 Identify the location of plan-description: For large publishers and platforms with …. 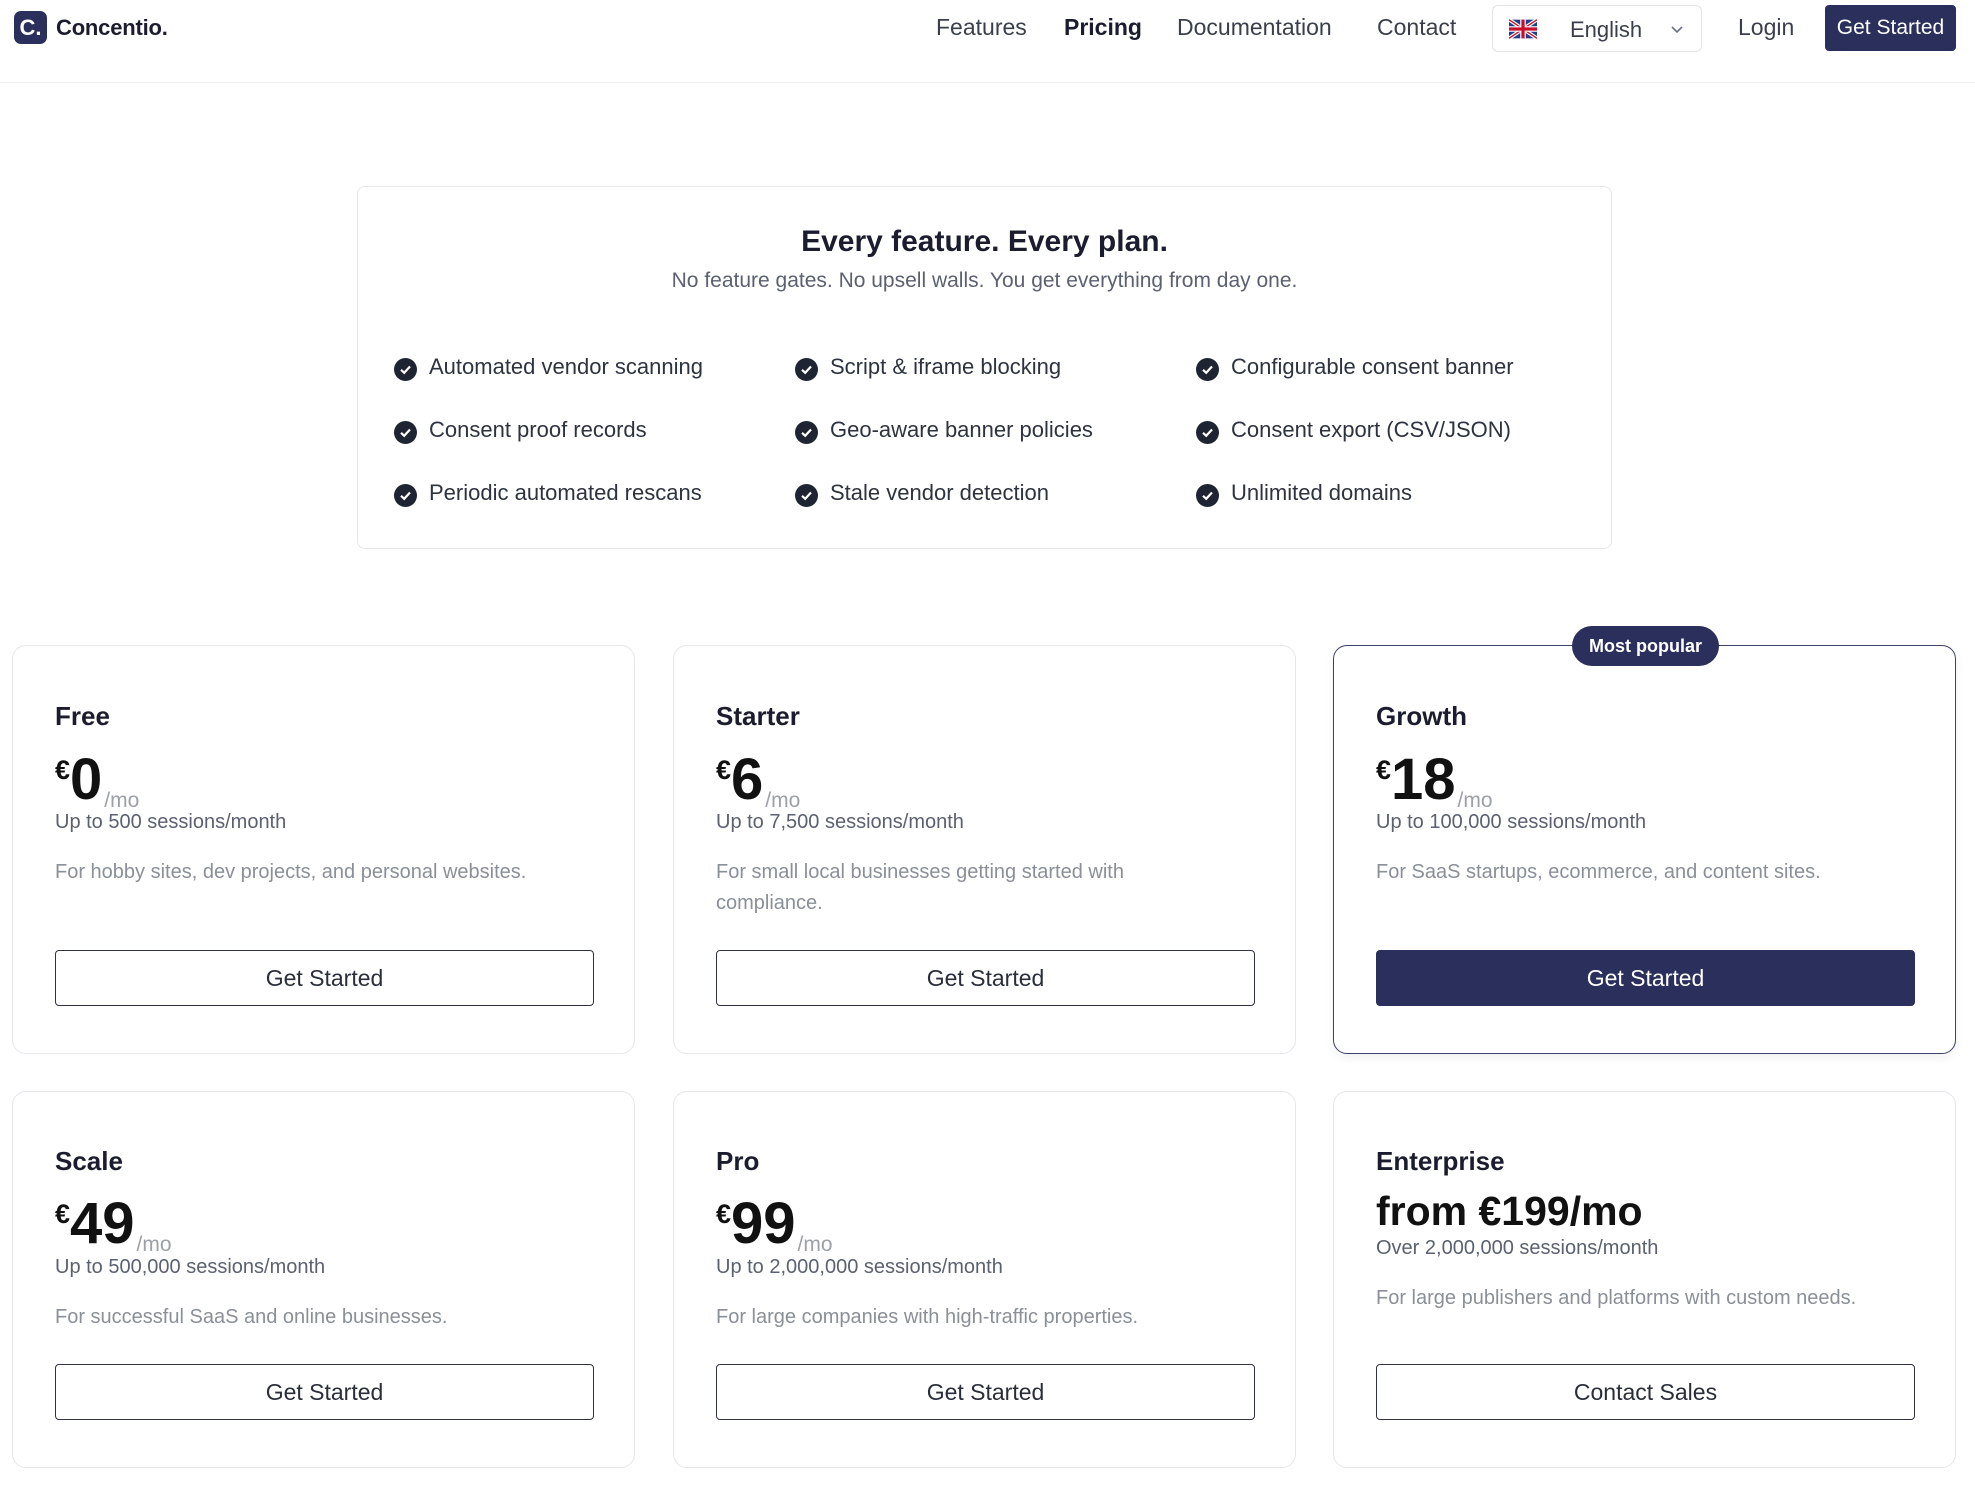
(1616, 1298).